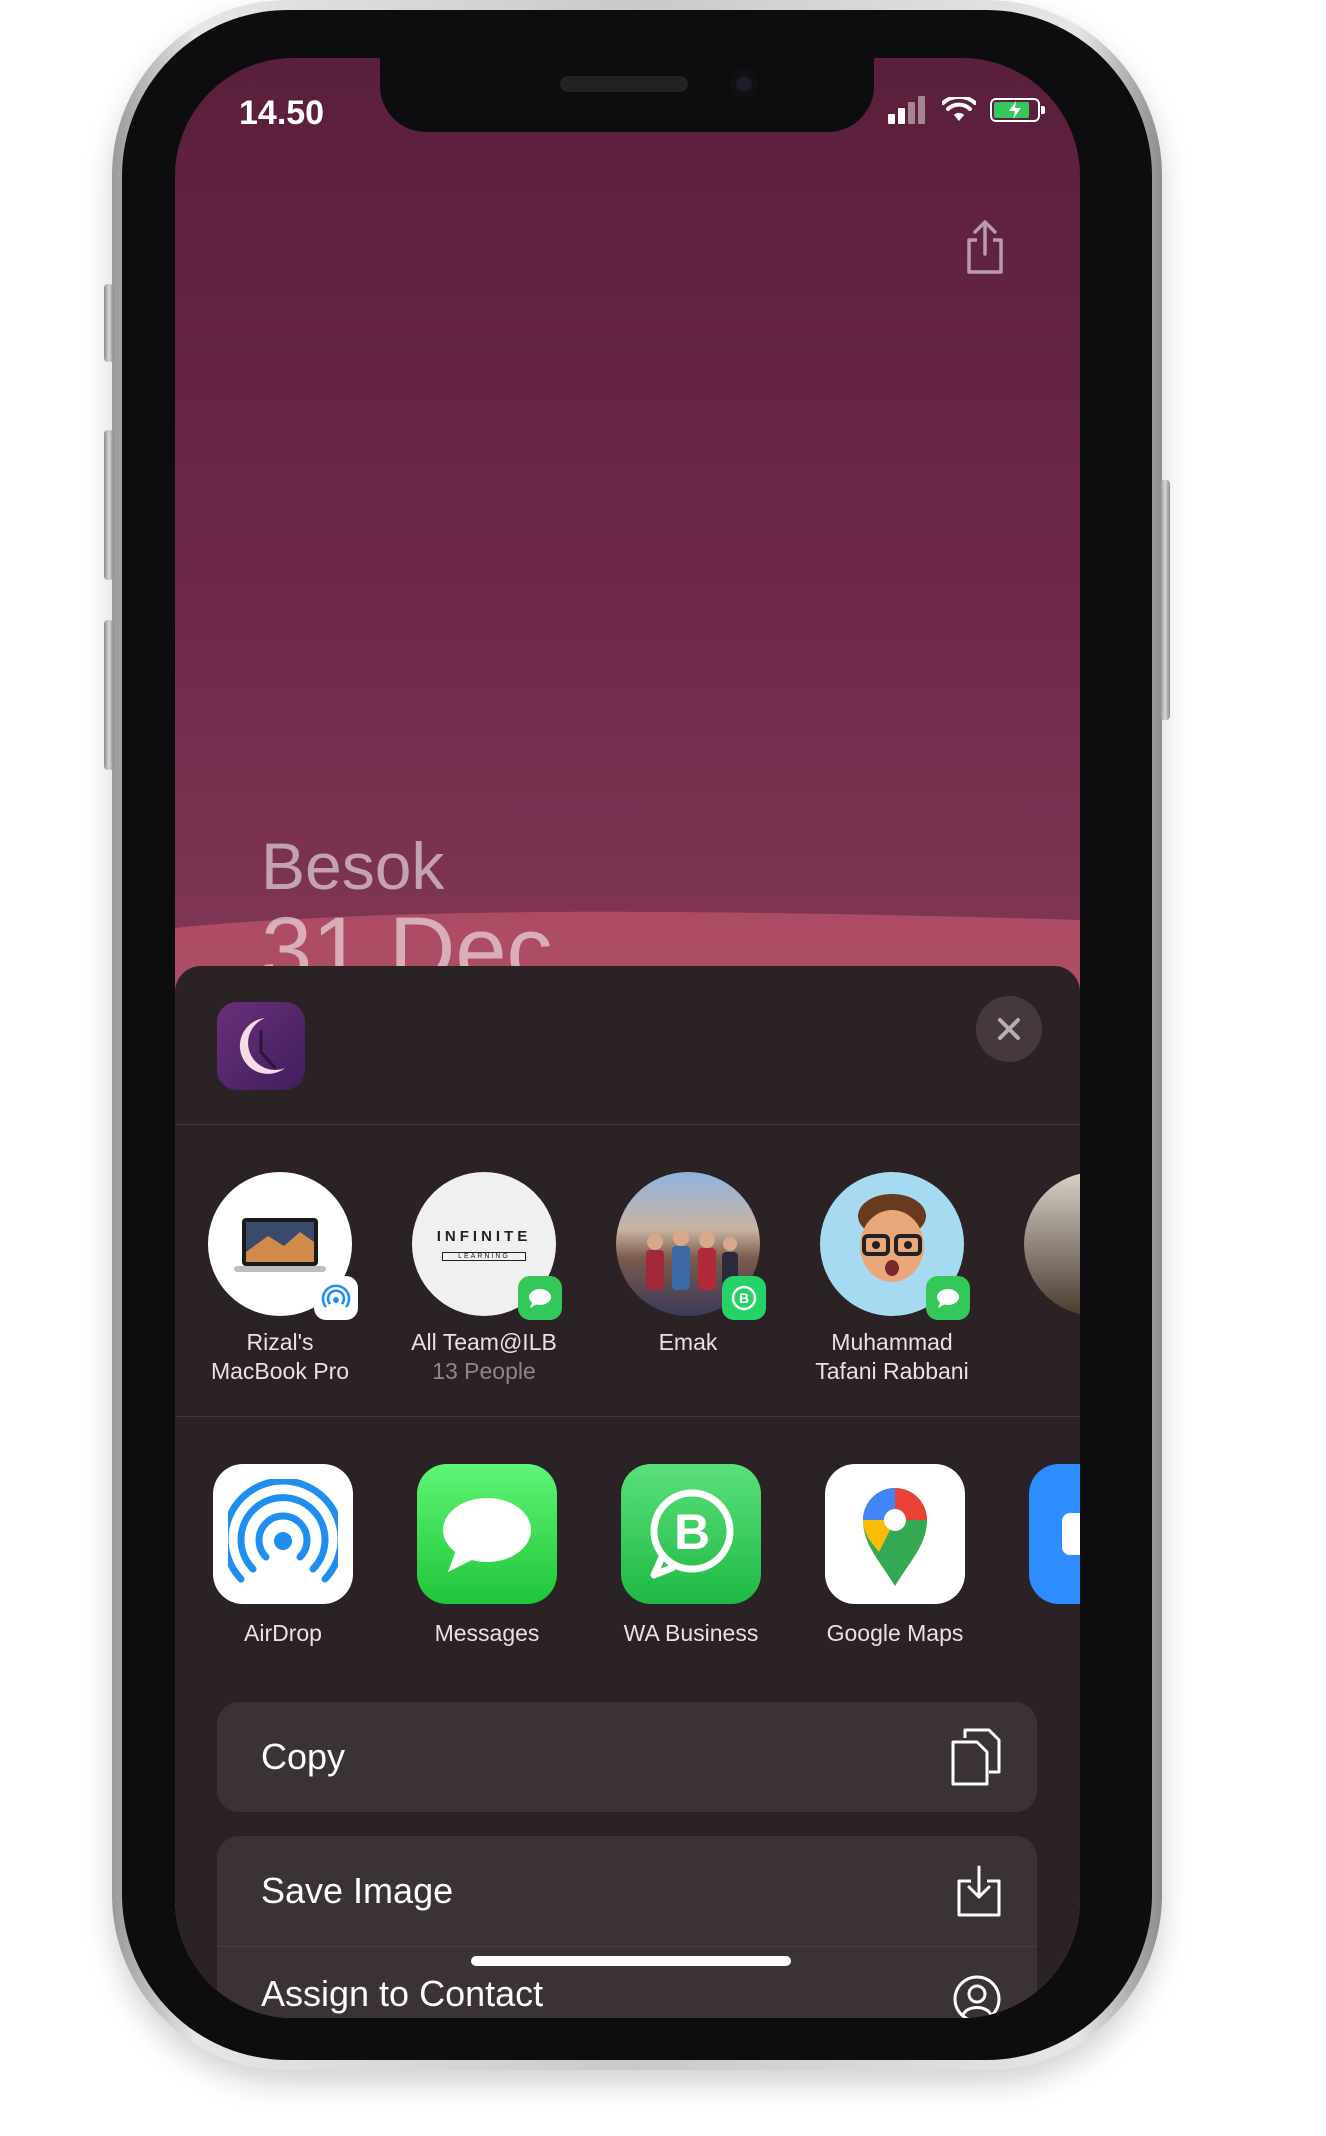 This screenshot has width=1326, height=2136. I want to click on avatar-text-top: INFINITE, so click(484, 1236).